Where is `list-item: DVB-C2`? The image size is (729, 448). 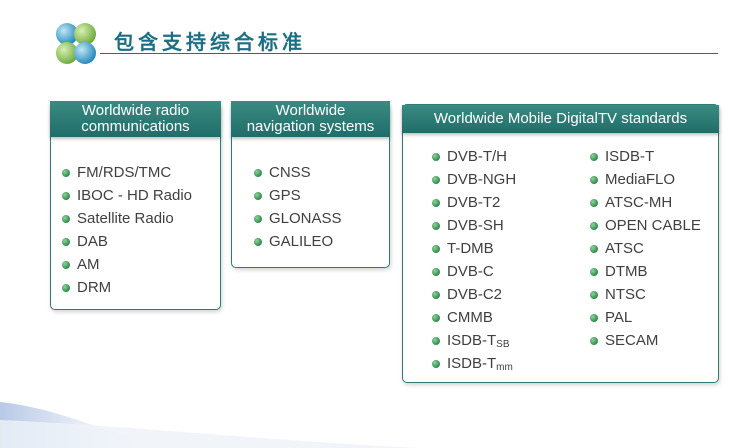 list-item: DVB-C2 is located at coordinates (474, 294).